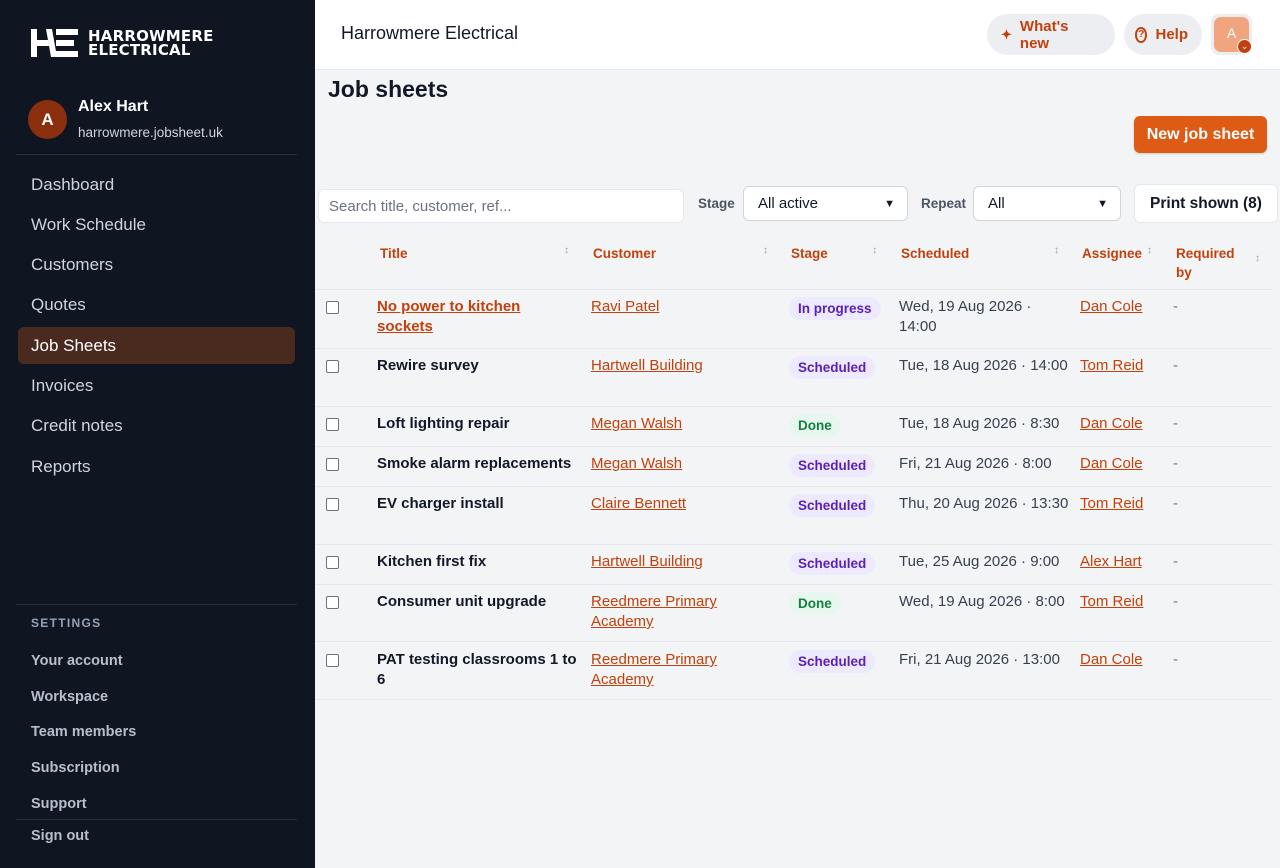 The height and width of the screenshot is (868, 1280). Describe the element at coordinates (1206, 203) in the screenshot. I see `print-shown-button: Print shown (8)` at that location.